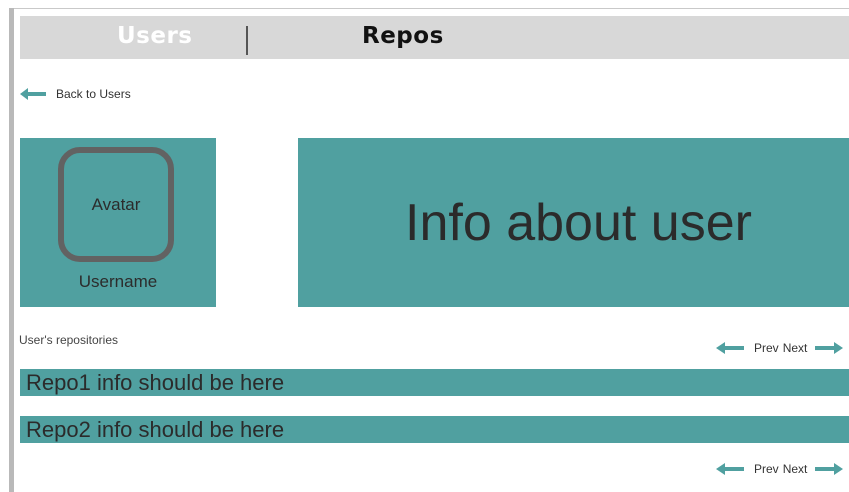 The image size is (849, 492). I want to click on avatar: Avatar, so click(116, 204).